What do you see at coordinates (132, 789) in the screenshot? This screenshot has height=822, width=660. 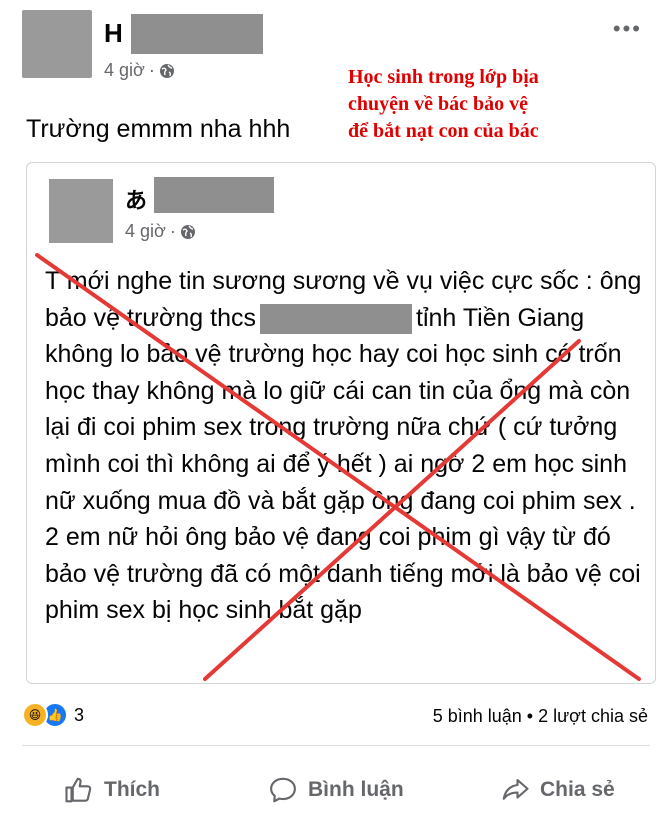 I see `like-label: Thích` at bounding box center [132, 789].